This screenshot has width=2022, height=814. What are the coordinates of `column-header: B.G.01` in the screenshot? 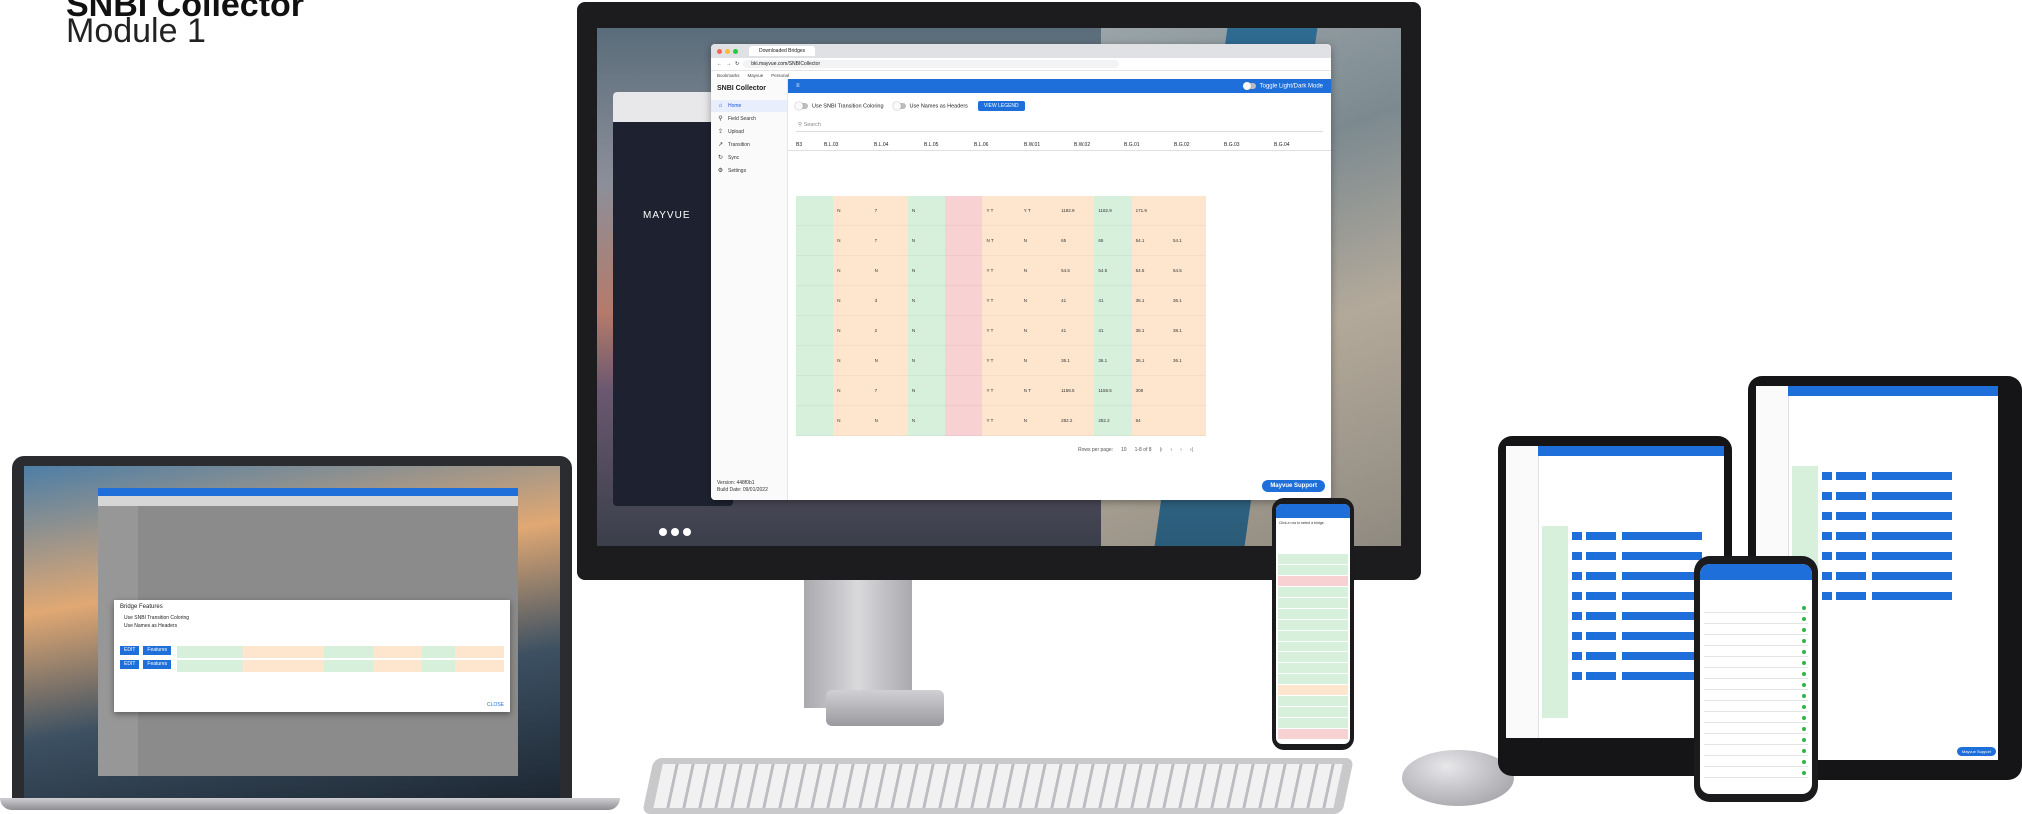 It's located at (1149, 145).